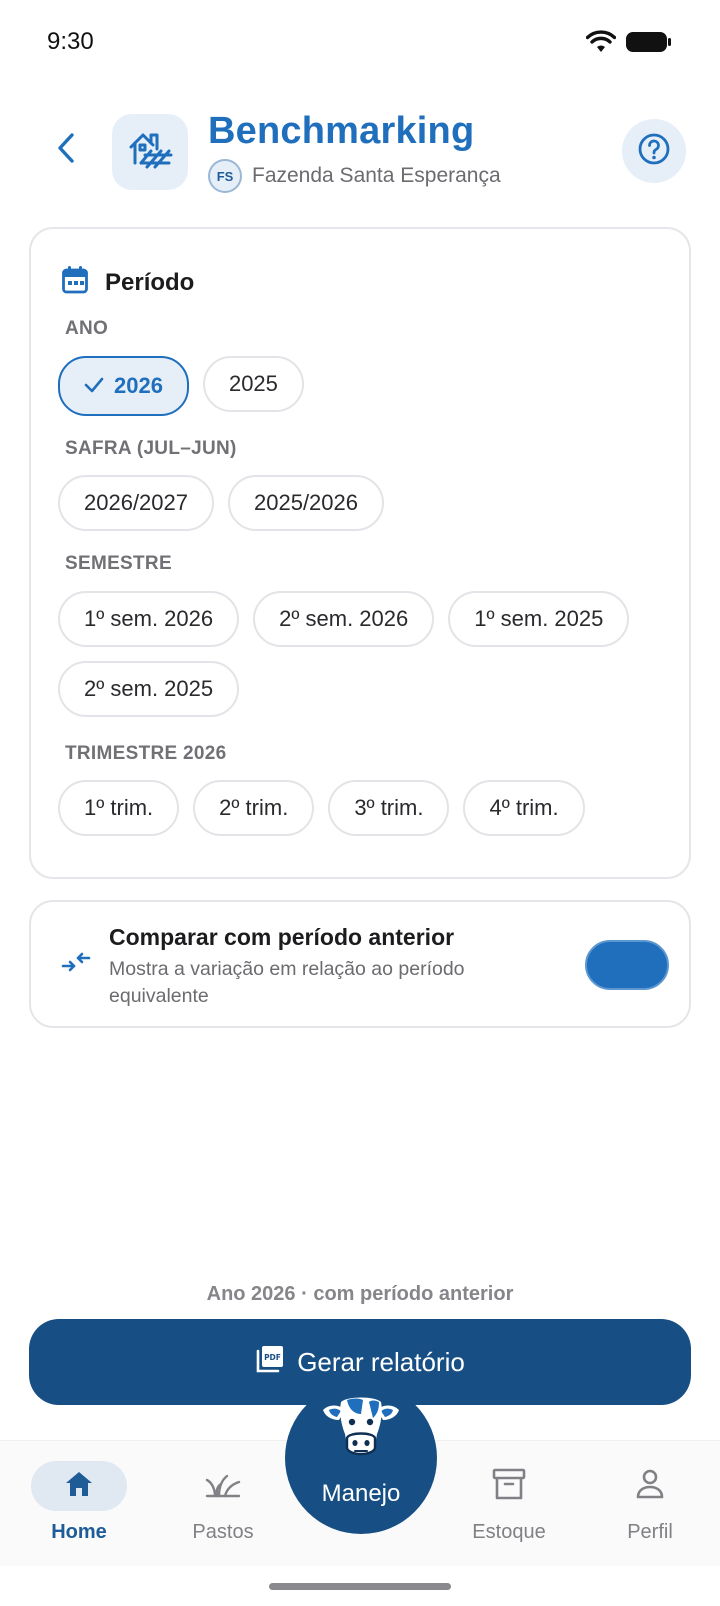 The height and width of the screenshot is (1606, 720). I want to click on chip-label: 2026, so click(138, 385).